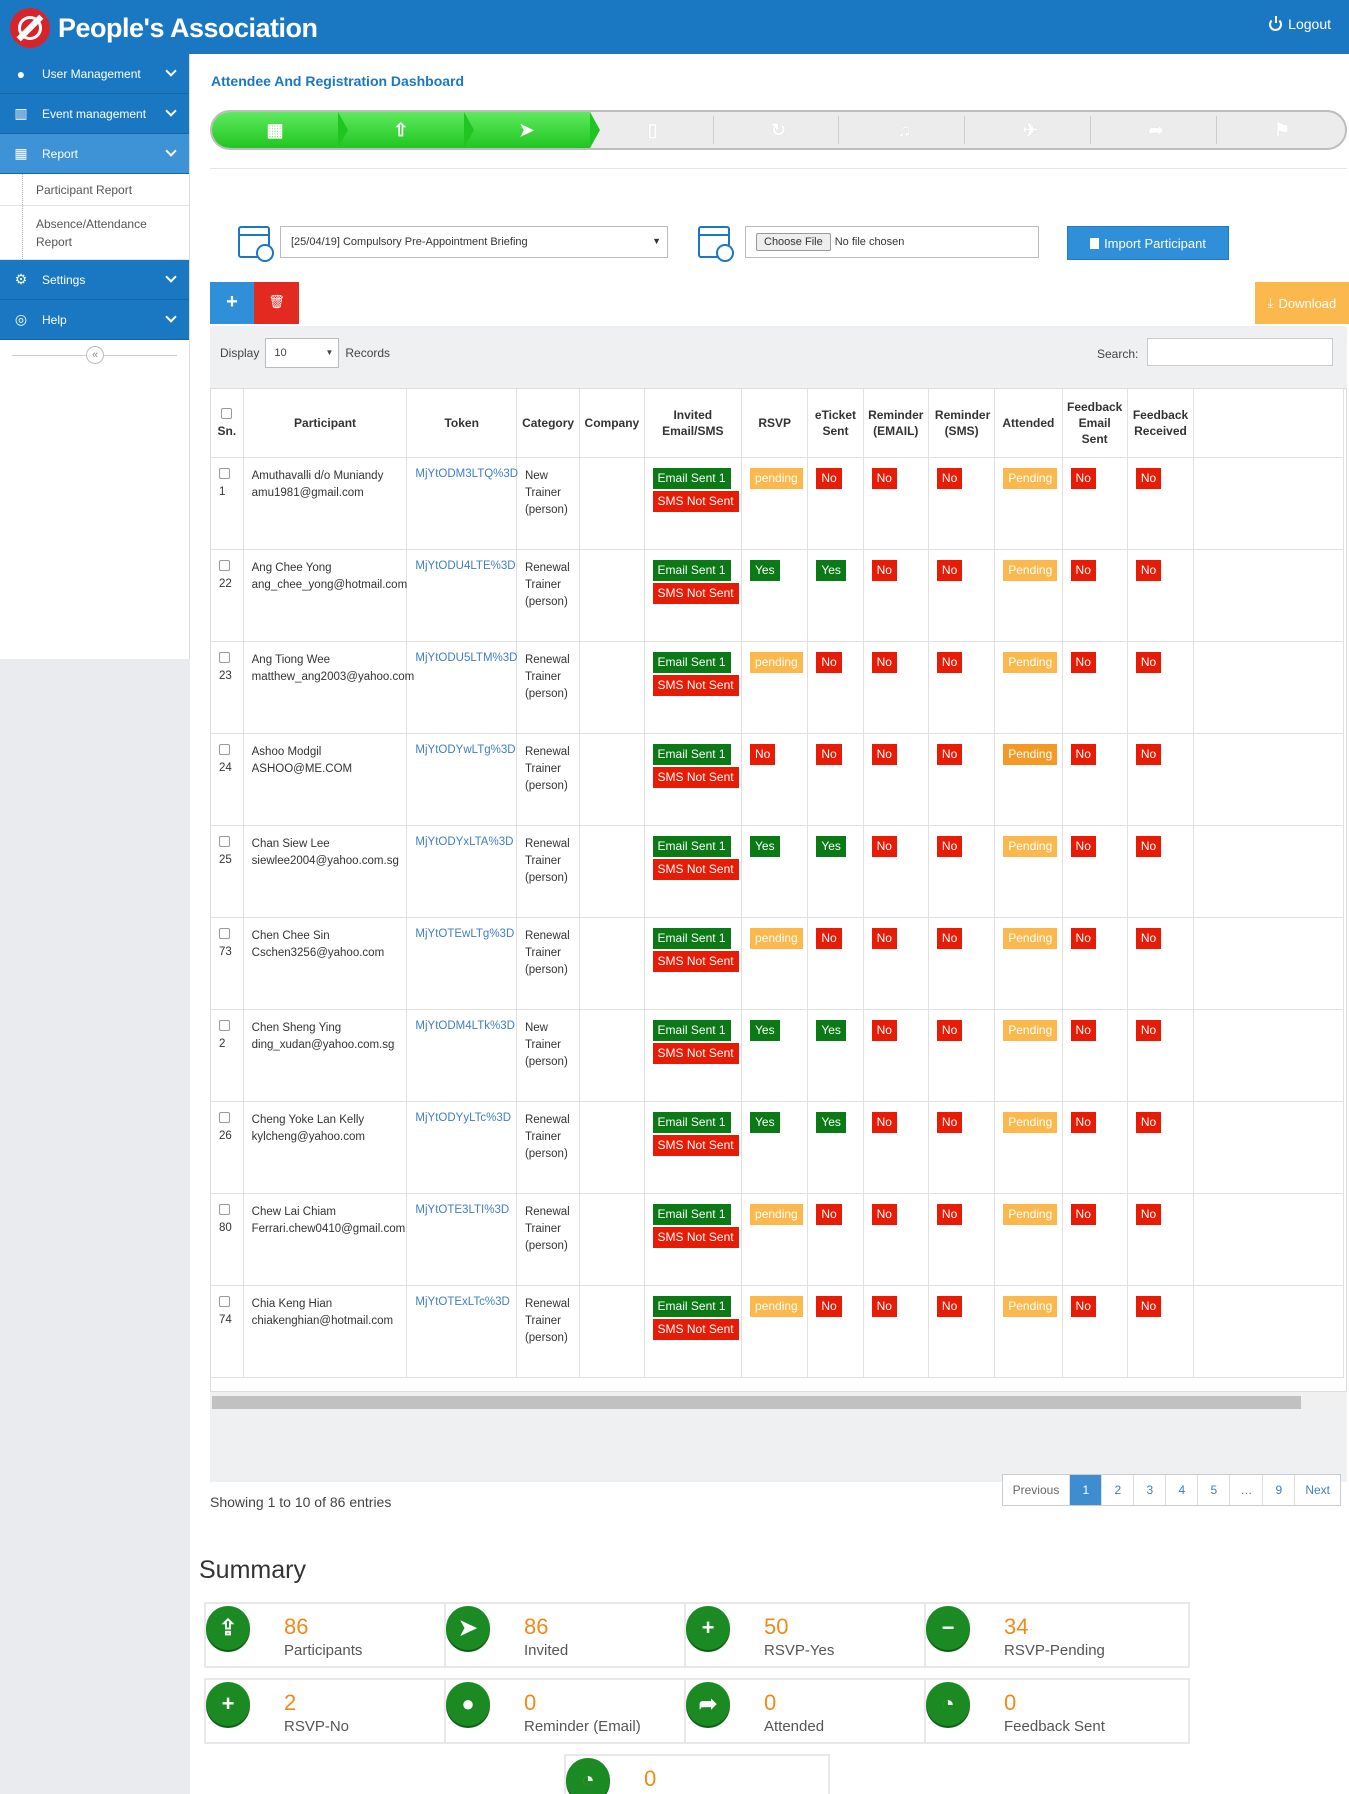  Describe the element at coordinates (691, 938) in the screenshot. I see `email-status-badge: Email Sent 1` at that location.